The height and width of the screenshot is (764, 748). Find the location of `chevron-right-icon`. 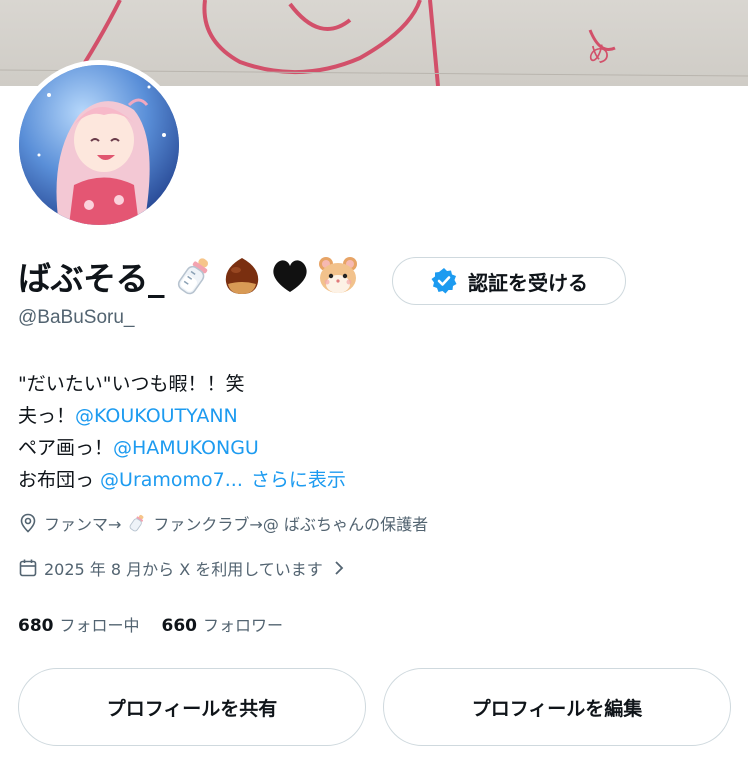

chevron-right-icon is located at coordinates (339, 568).